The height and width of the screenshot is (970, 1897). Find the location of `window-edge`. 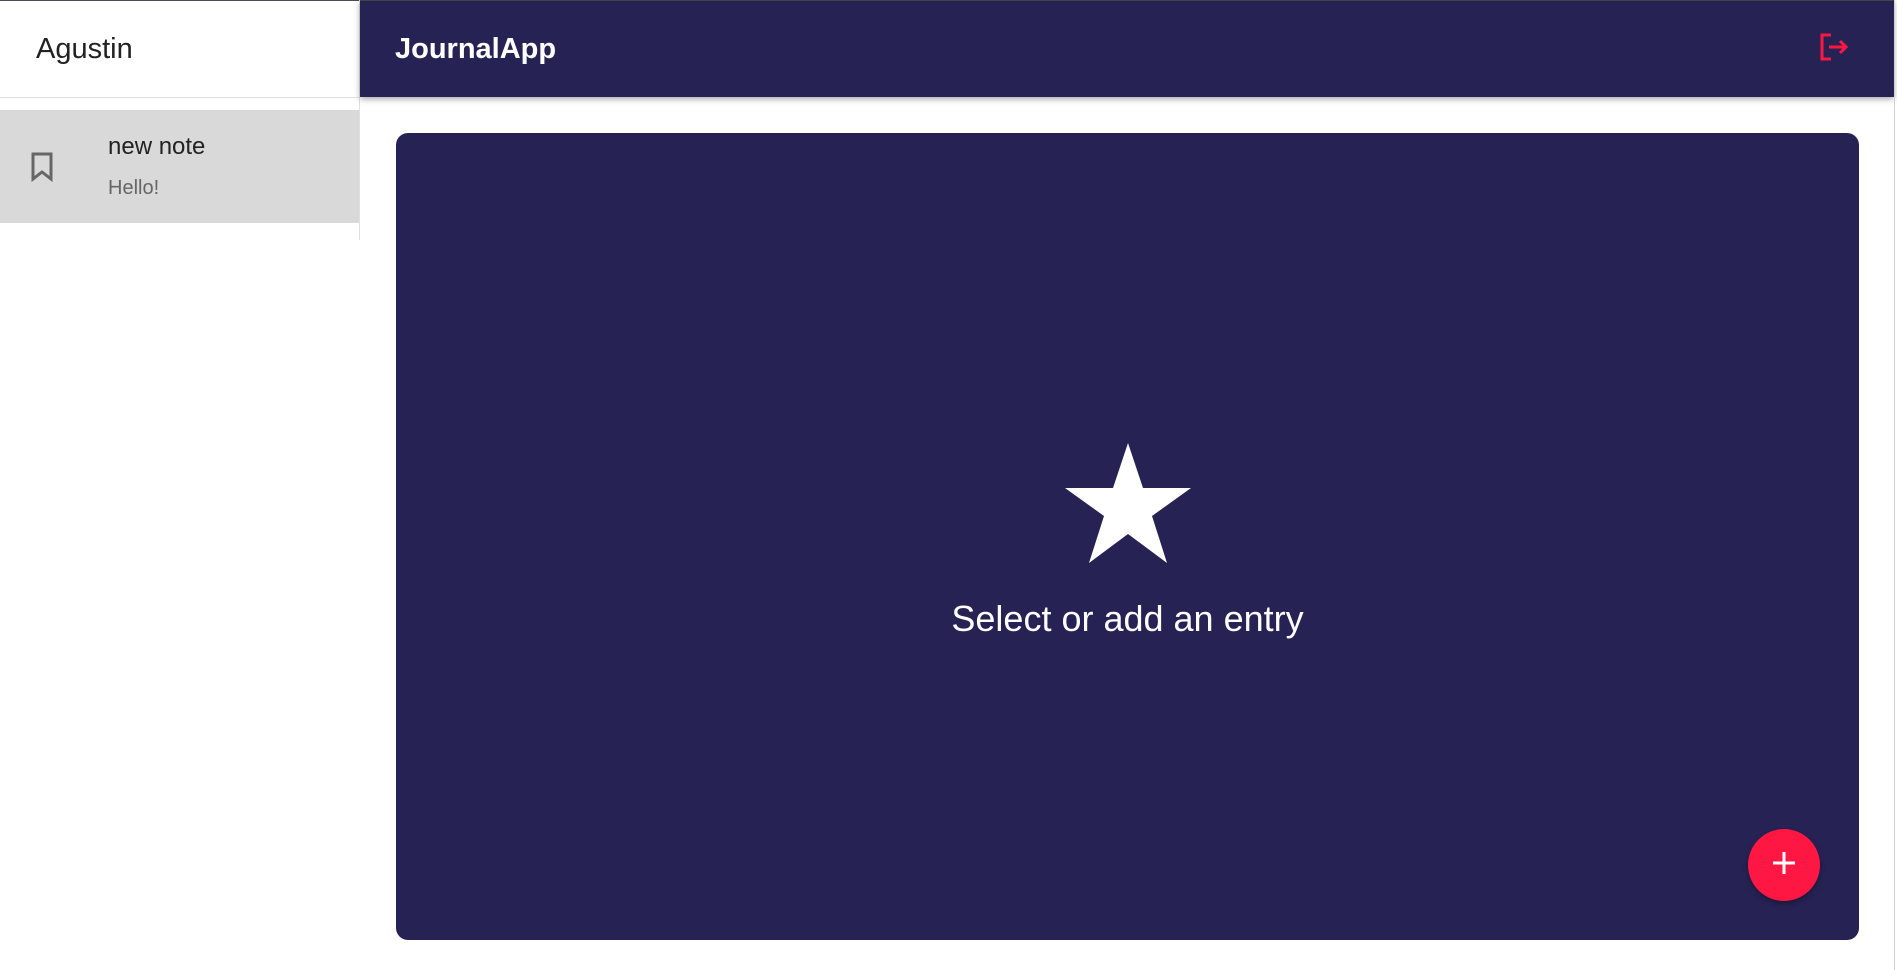

window-edge is located at coordinates (1894, 485).